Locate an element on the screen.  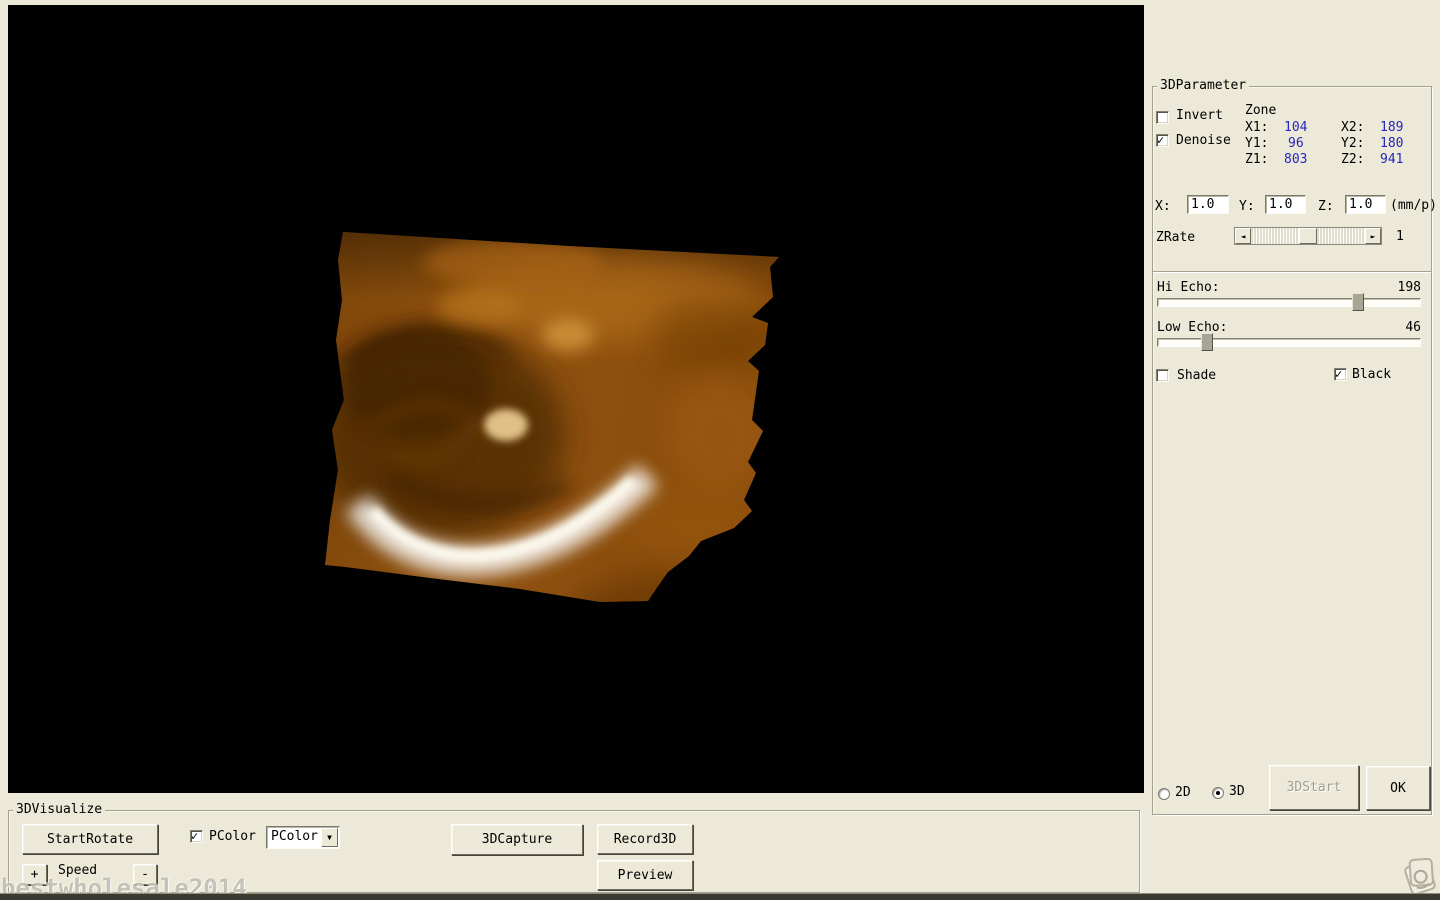
black-checkbox is located at coordinates (1340, 374).